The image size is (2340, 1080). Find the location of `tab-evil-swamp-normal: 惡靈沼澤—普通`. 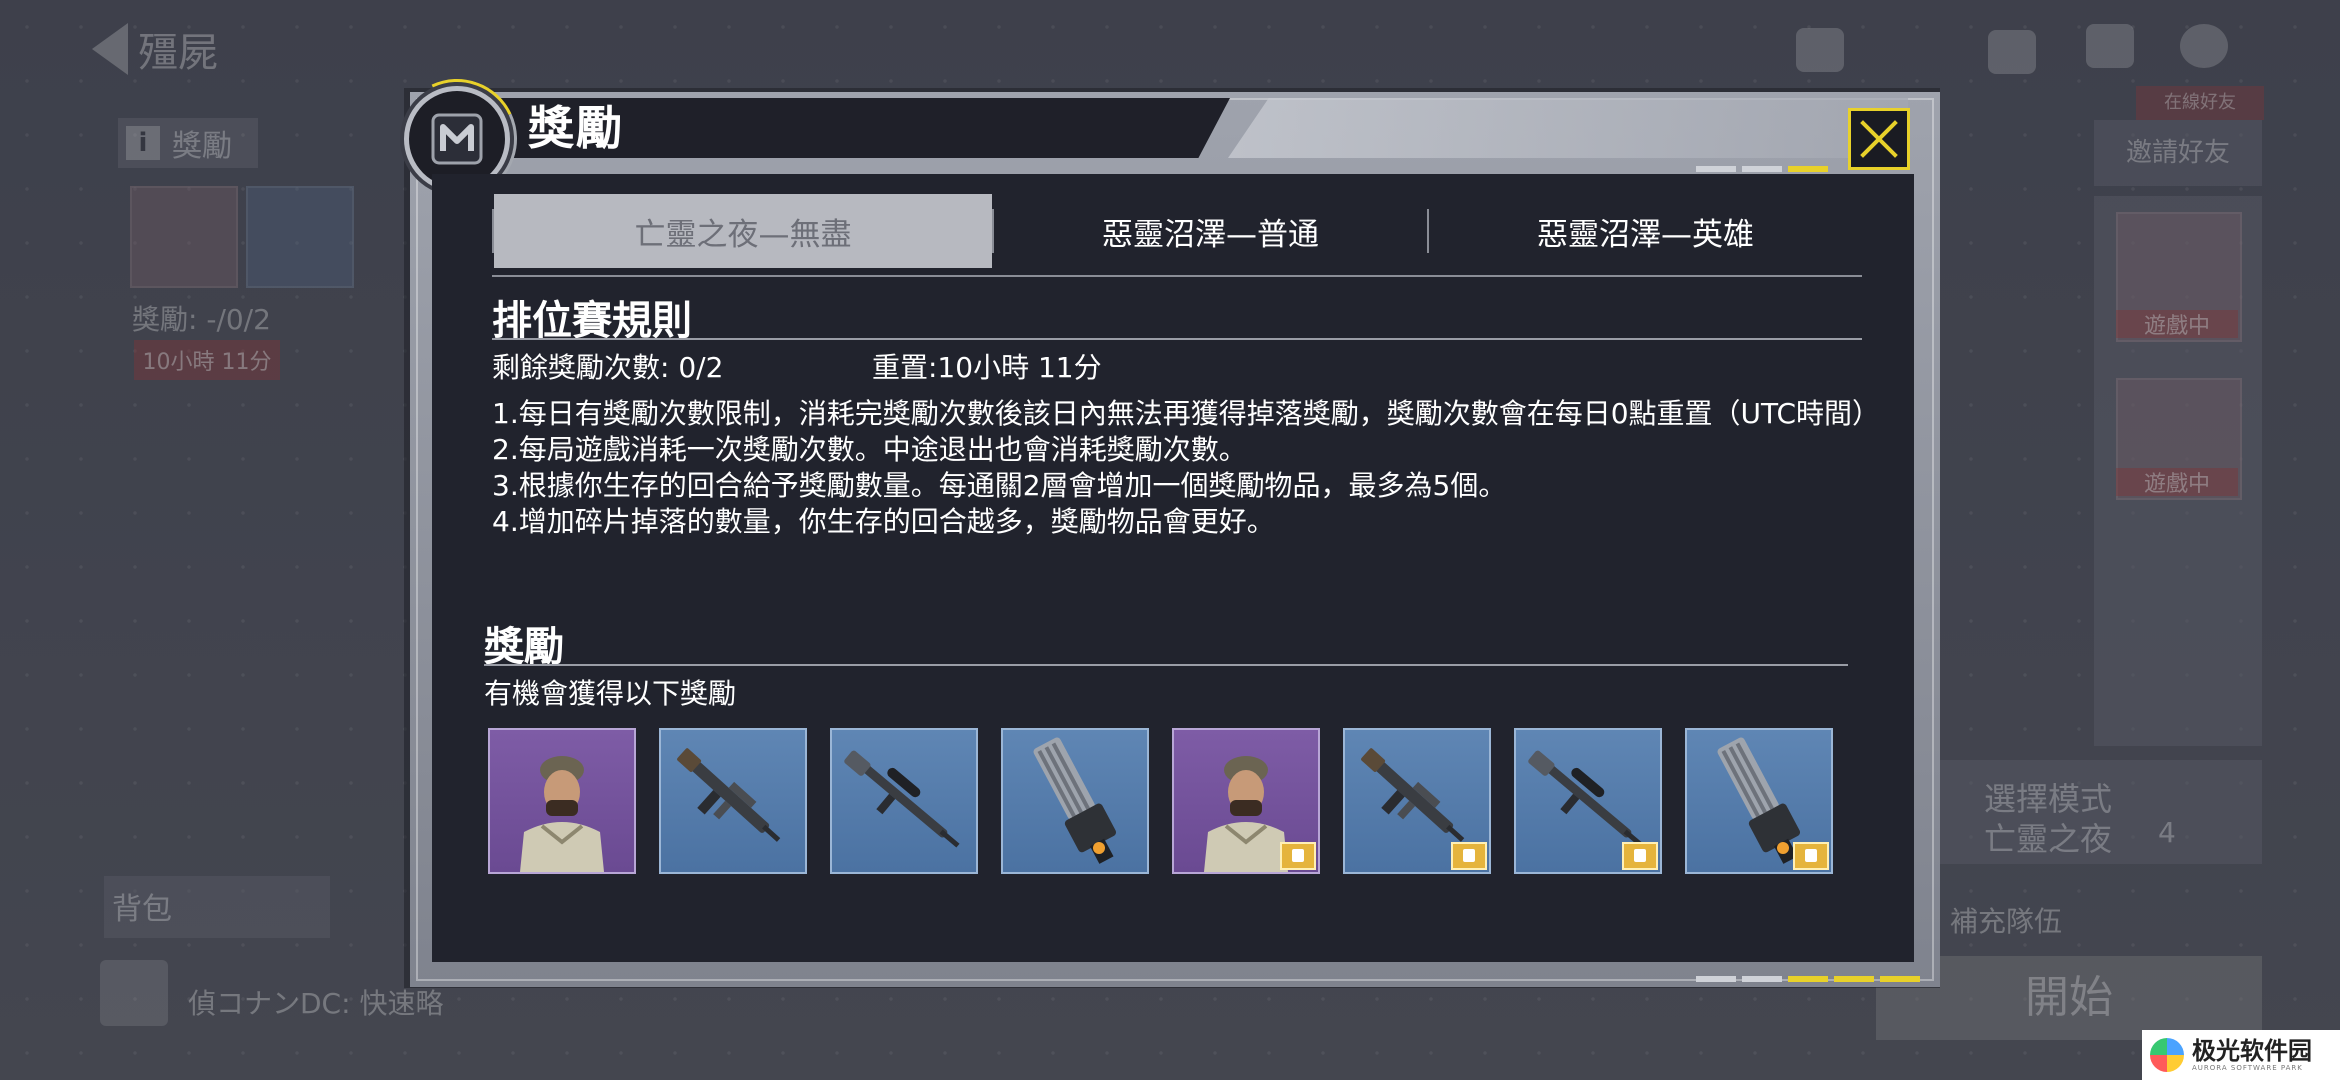

tab-evil-swamp-normal: 惡靈沼澤—普通 is located at coordinates (1210, 231).